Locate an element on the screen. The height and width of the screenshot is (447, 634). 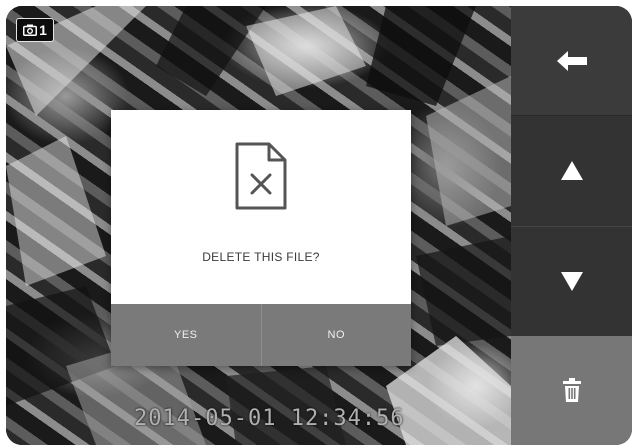
dialog-actions: YES NO is located at coordinates (261, 335).